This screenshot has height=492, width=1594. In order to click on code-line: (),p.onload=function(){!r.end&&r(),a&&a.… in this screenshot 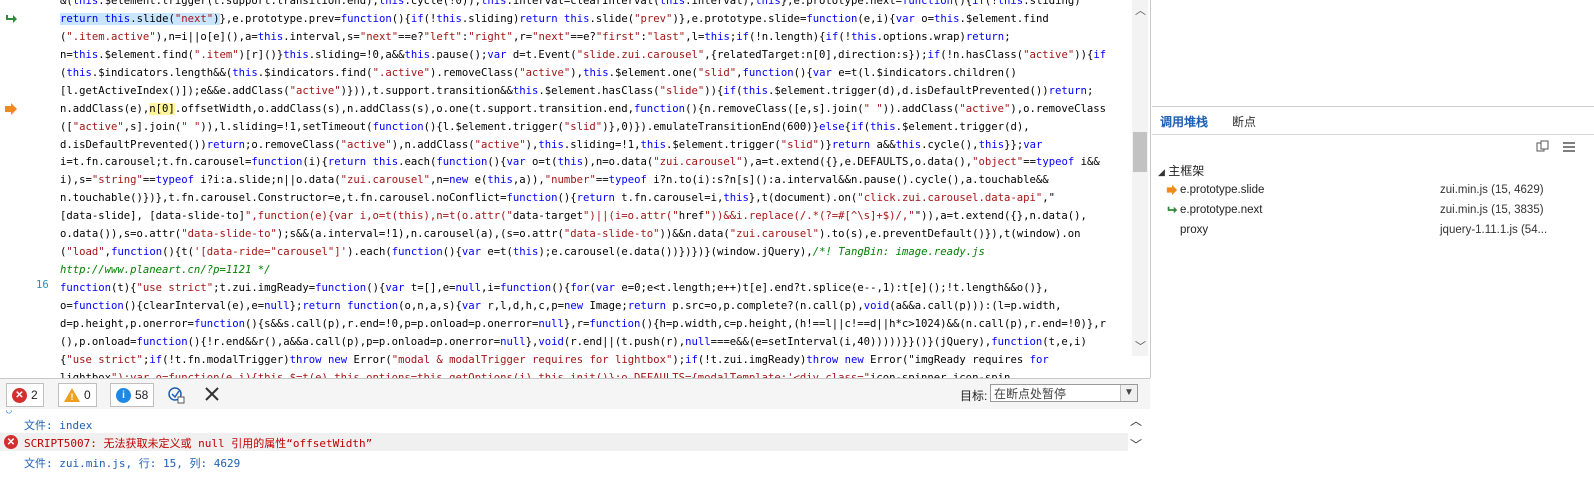, I will do `click(596, 343)`.